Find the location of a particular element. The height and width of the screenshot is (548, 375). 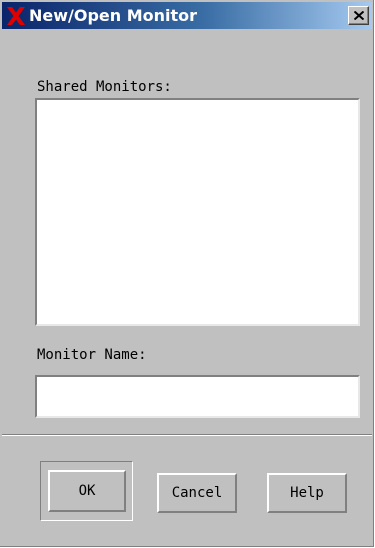

window-title: New/Open Monitor is located at coordinates (113, 15).